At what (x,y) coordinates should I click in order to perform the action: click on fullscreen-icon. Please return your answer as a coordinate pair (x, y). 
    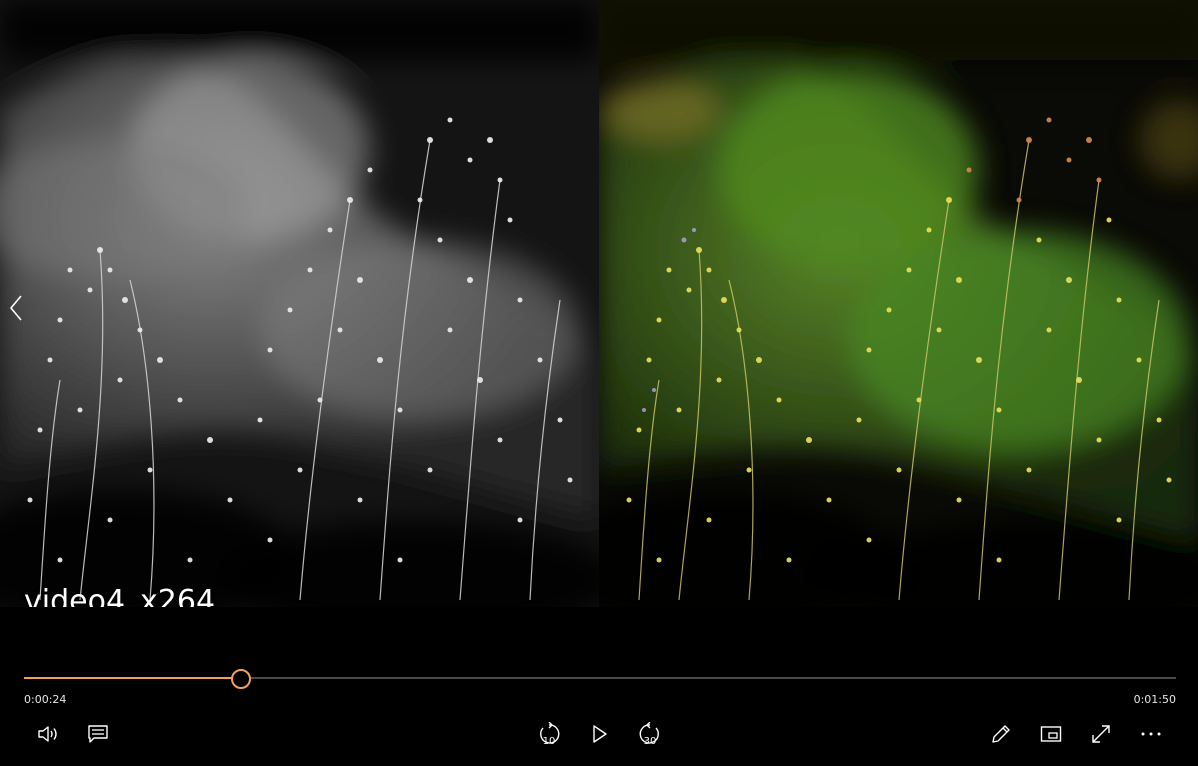
    Looking at the image, I should click on (1101, 734).